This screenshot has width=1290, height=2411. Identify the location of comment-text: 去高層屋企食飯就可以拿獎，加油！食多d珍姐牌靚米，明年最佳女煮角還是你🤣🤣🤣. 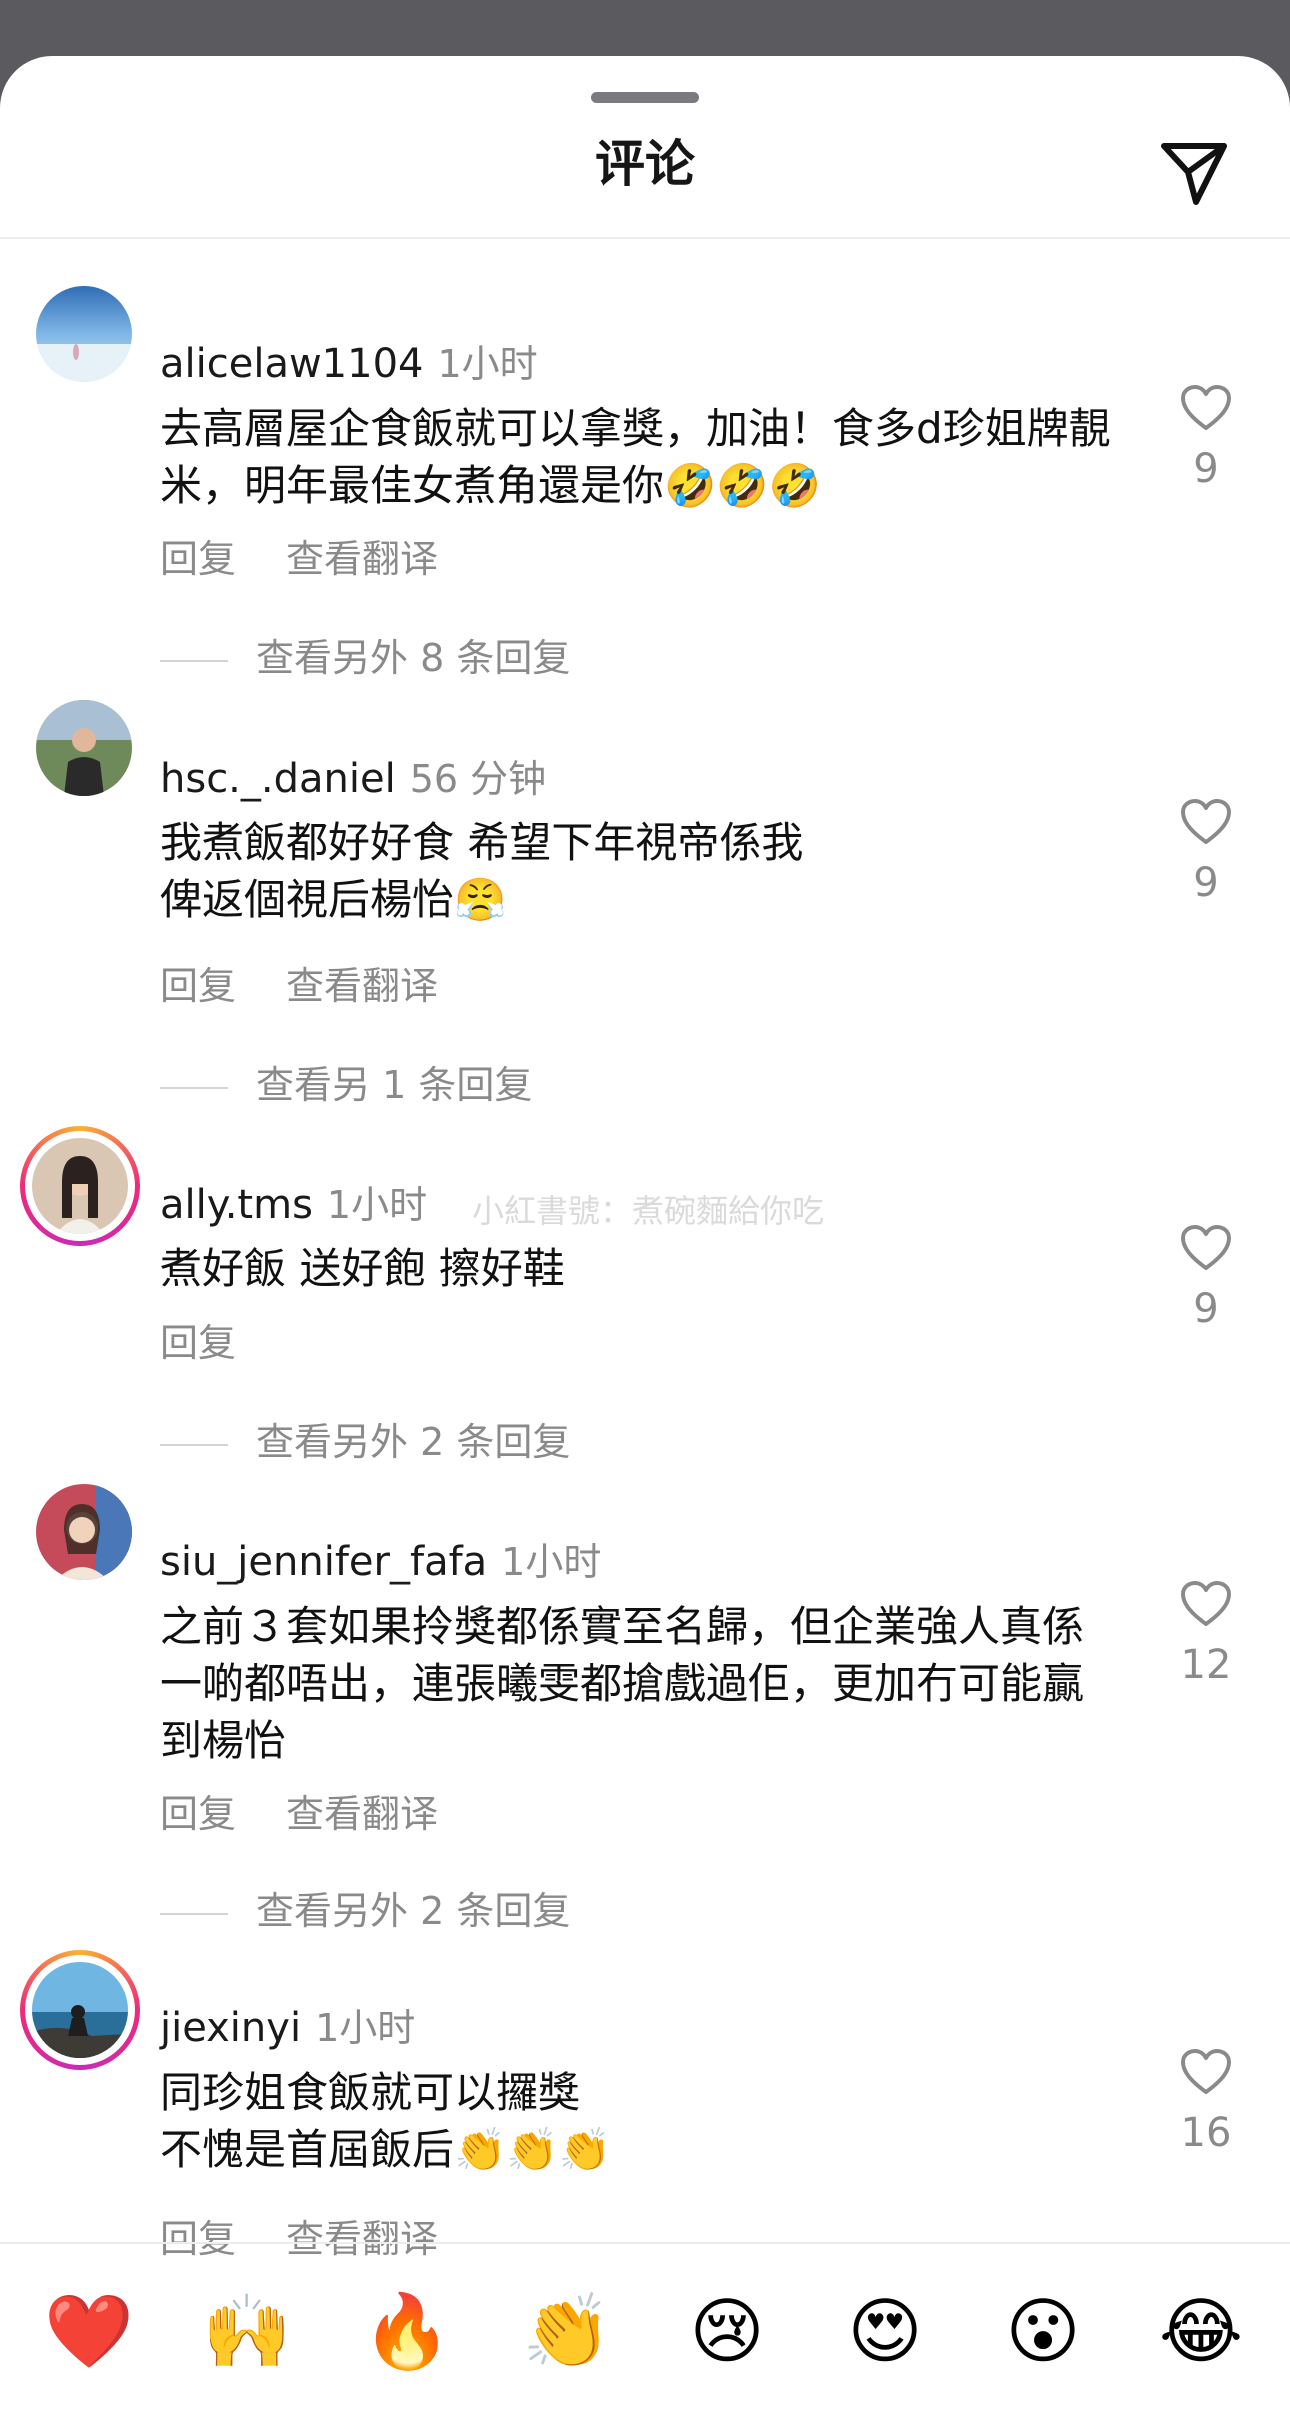
(635, 457).